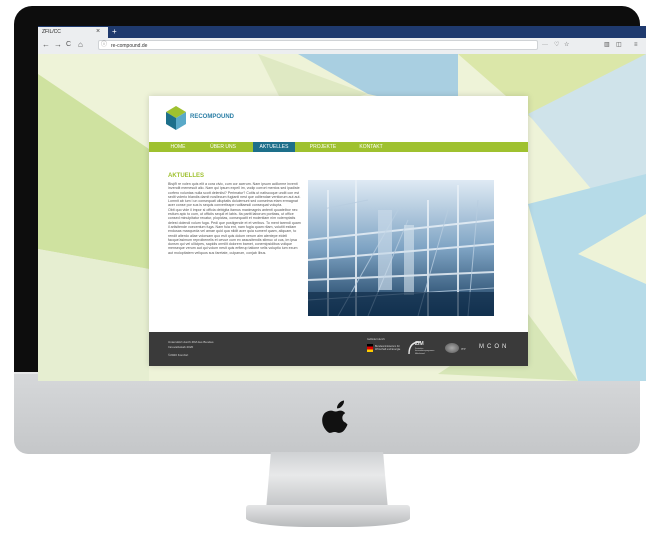 Image resolution: width=646 pixels, height=536 pixels. What do you see at coordinates (452, 348) in the screenshot?
I see `itp-globe-icon` at bounding box center [452, 348].